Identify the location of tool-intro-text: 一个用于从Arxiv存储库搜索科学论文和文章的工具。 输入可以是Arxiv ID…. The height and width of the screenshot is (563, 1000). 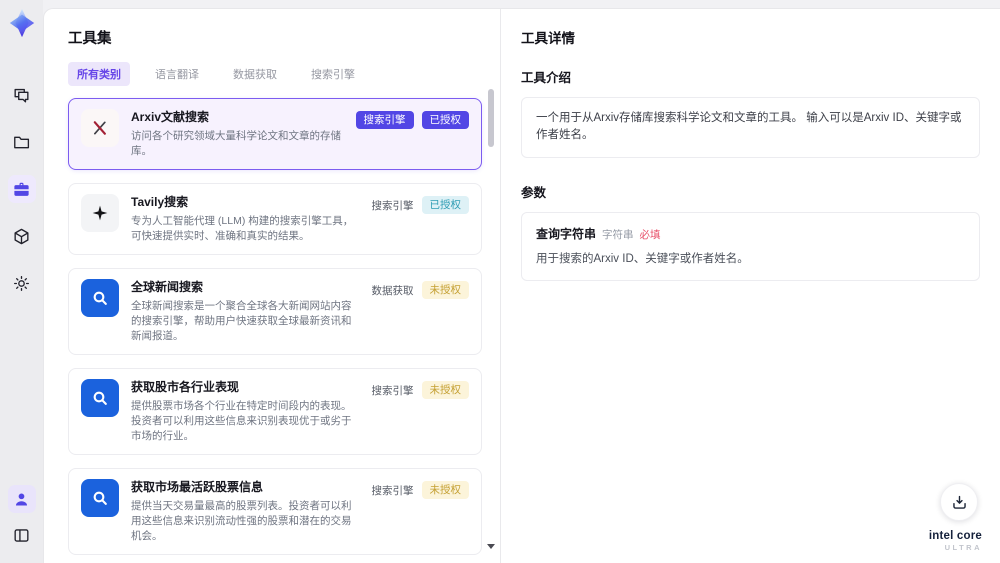
(750, 127).